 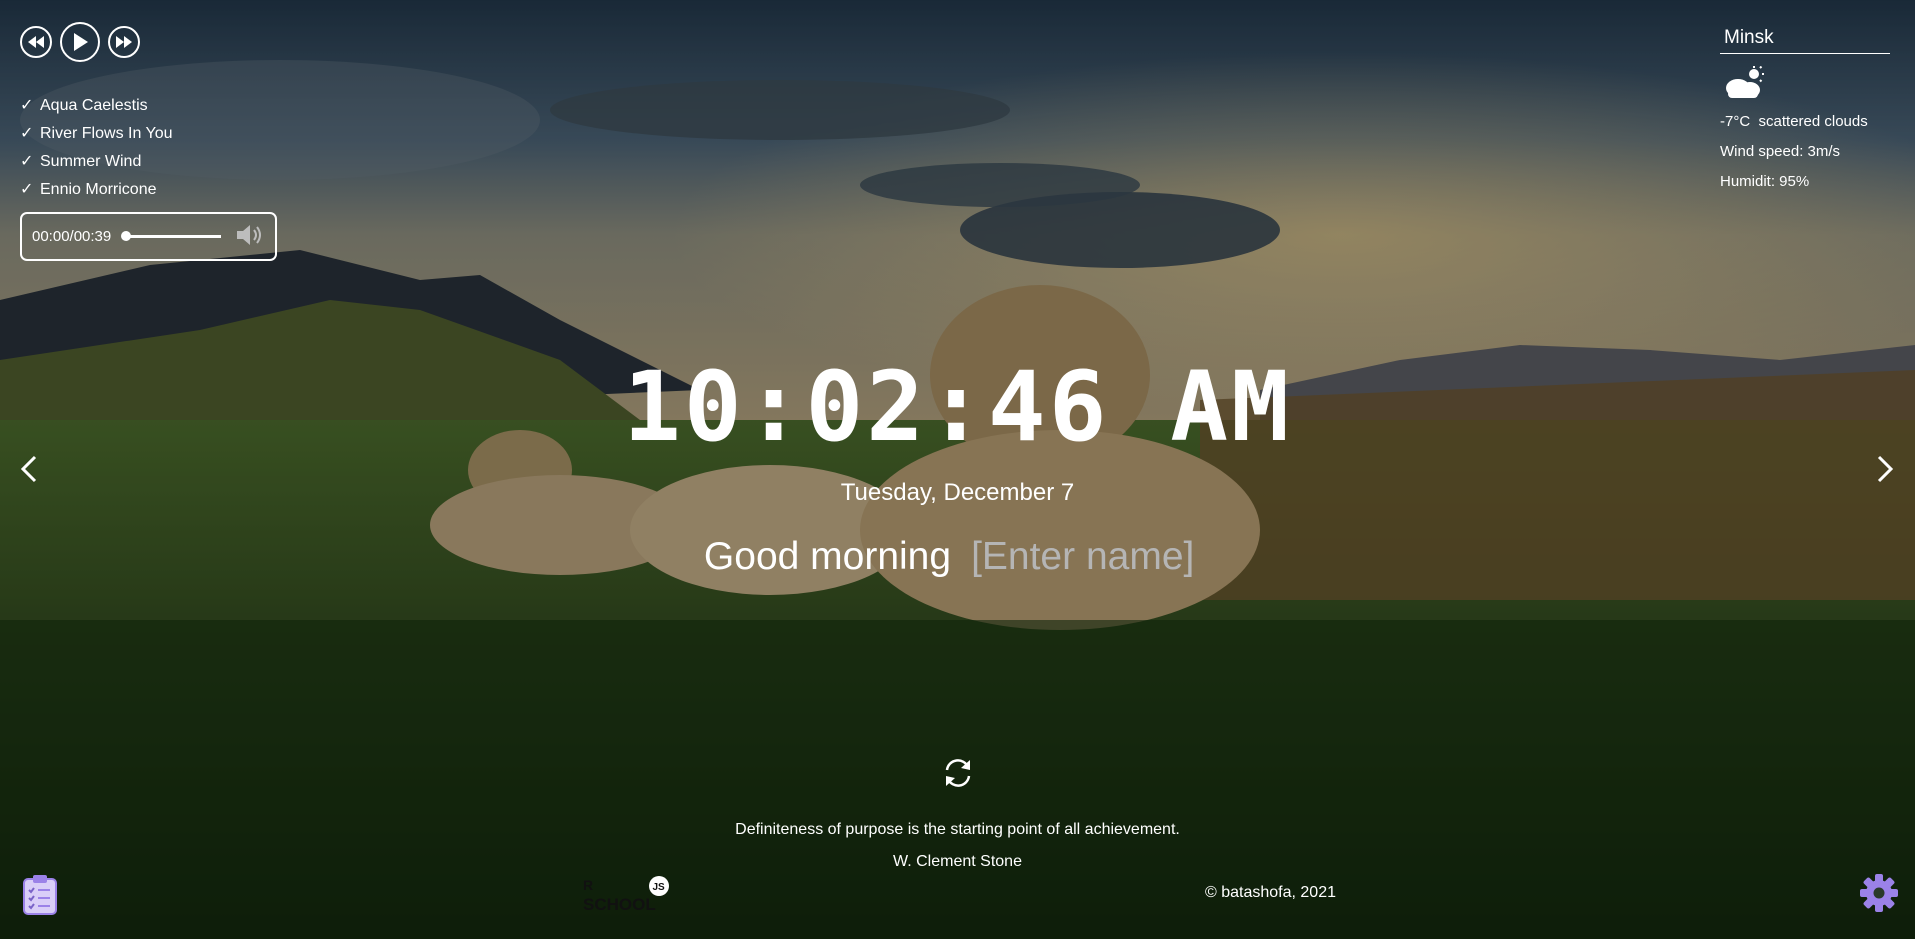 What do you see at coordinates (1805, 38) in the screenshot?
I see `city-input` at bounding box center [1805, 38].